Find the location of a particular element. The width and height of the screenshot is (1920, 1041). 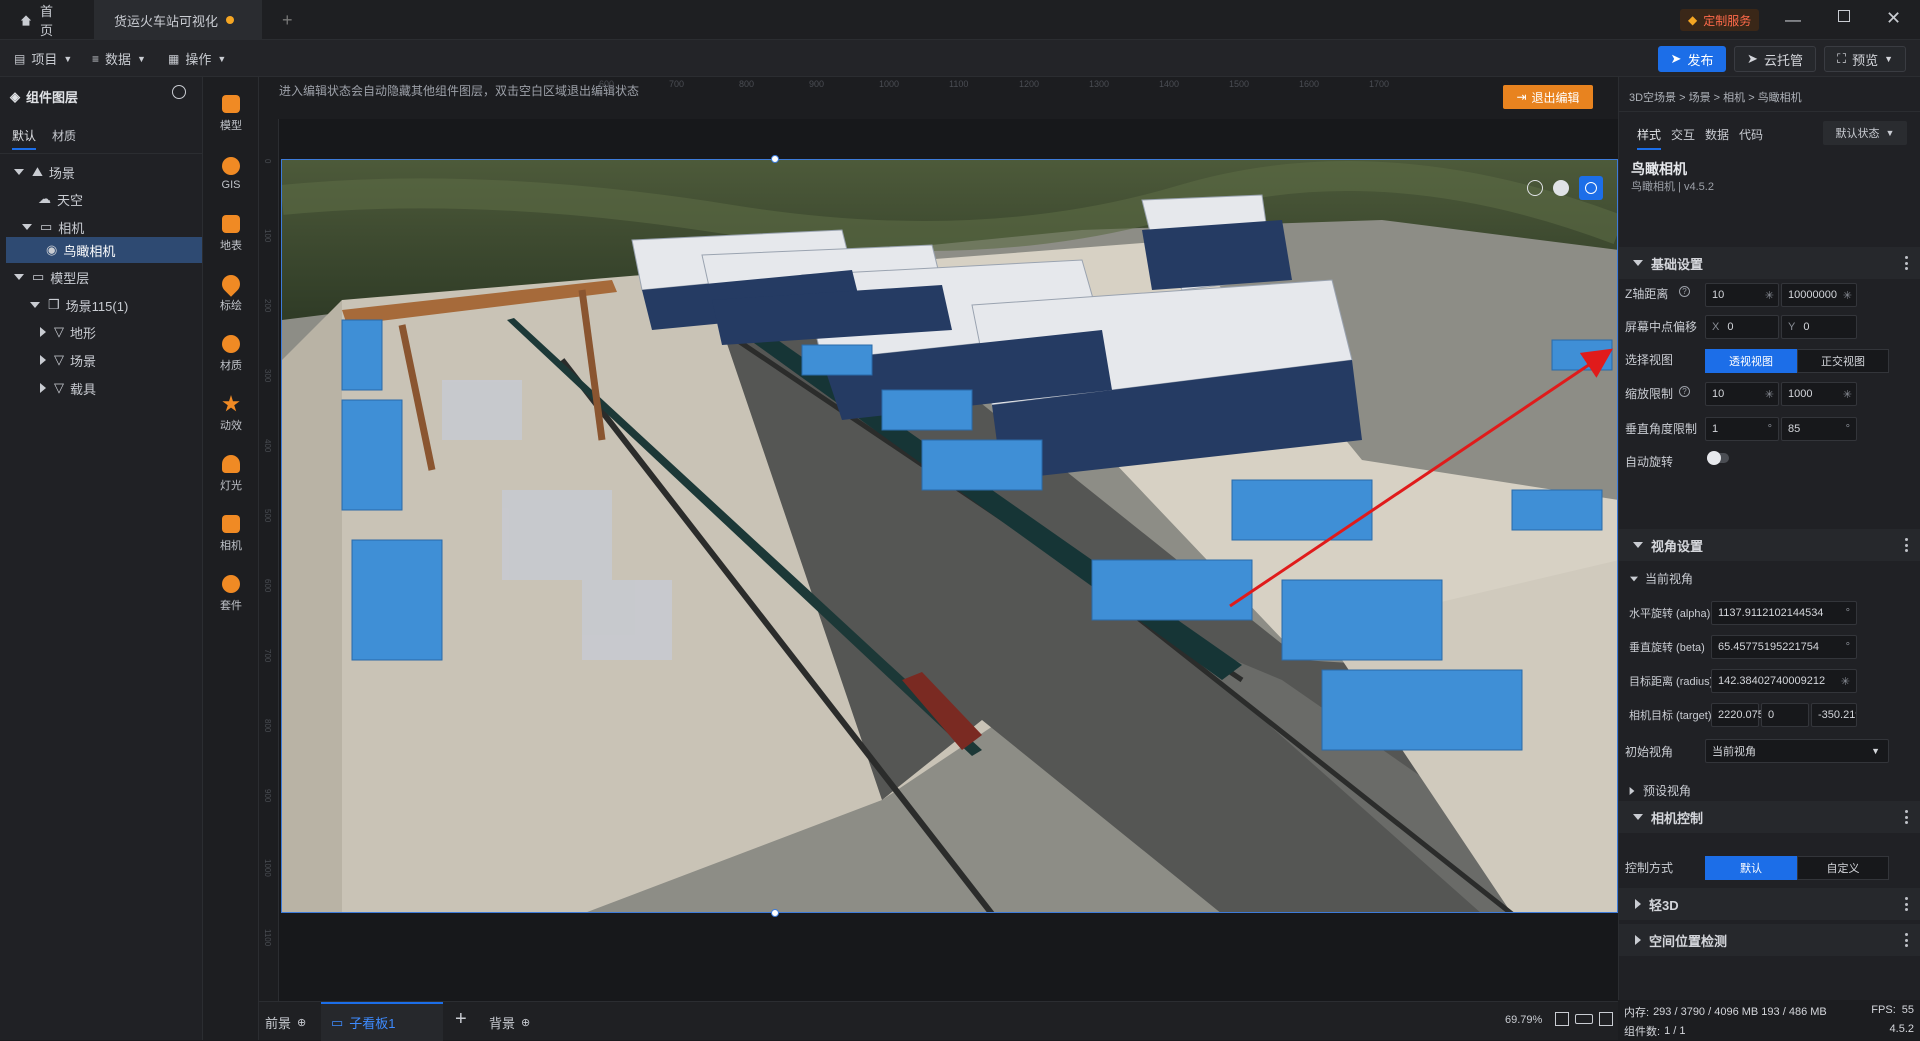

section-spatial: 空间位置检测 is located at coordinates (1769, 940).